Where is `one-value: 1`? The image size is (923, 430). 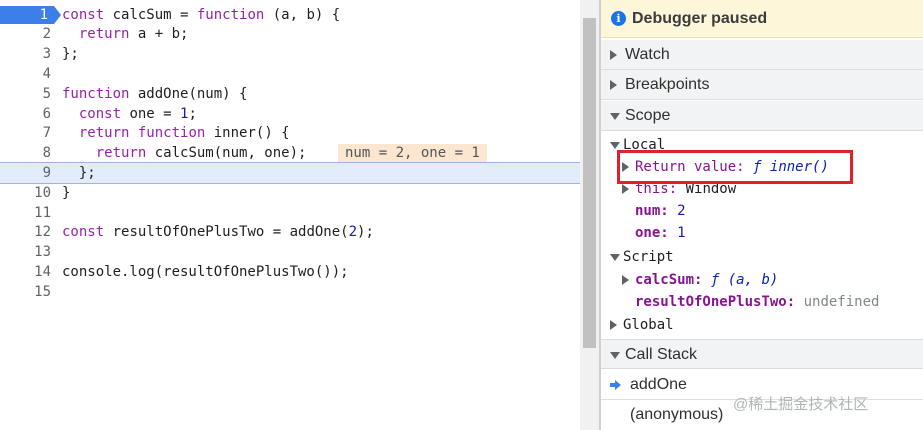
one-value: 1 is located at coordinates (681, 233).